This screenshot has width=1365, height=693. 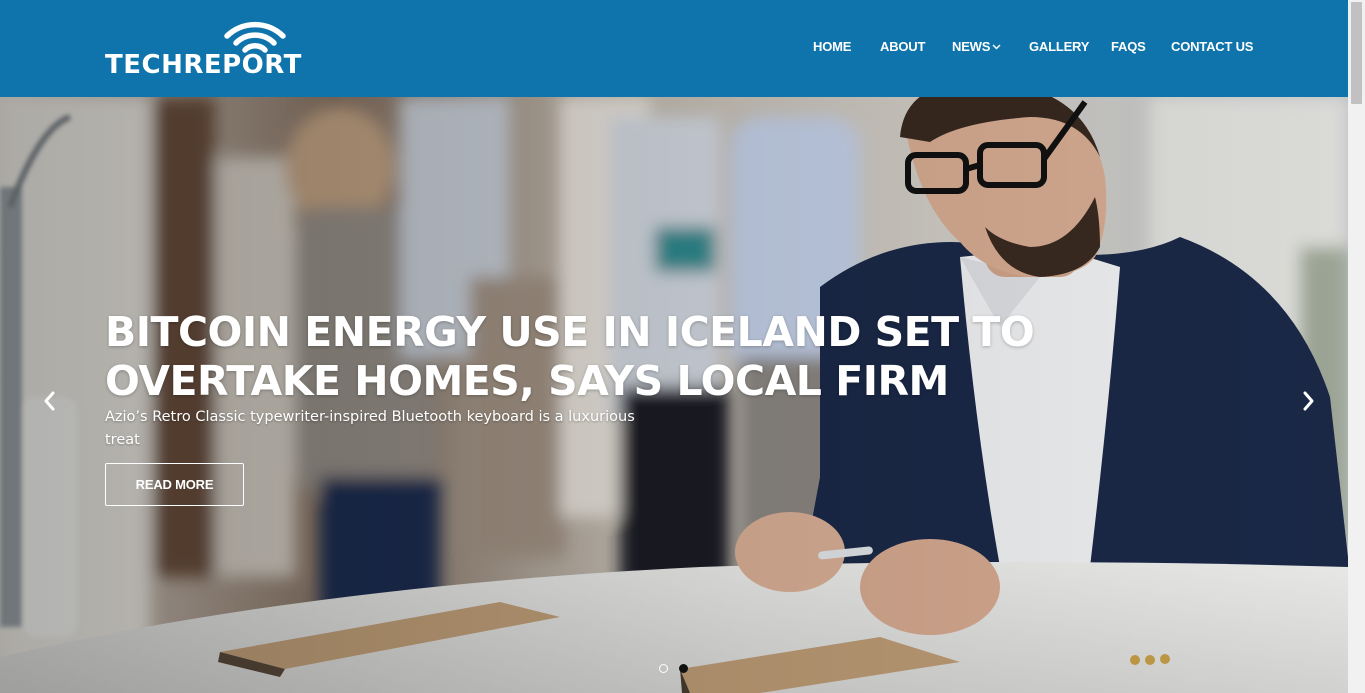 I want to click on page-scrollbar, so click(x=1356, y=346).